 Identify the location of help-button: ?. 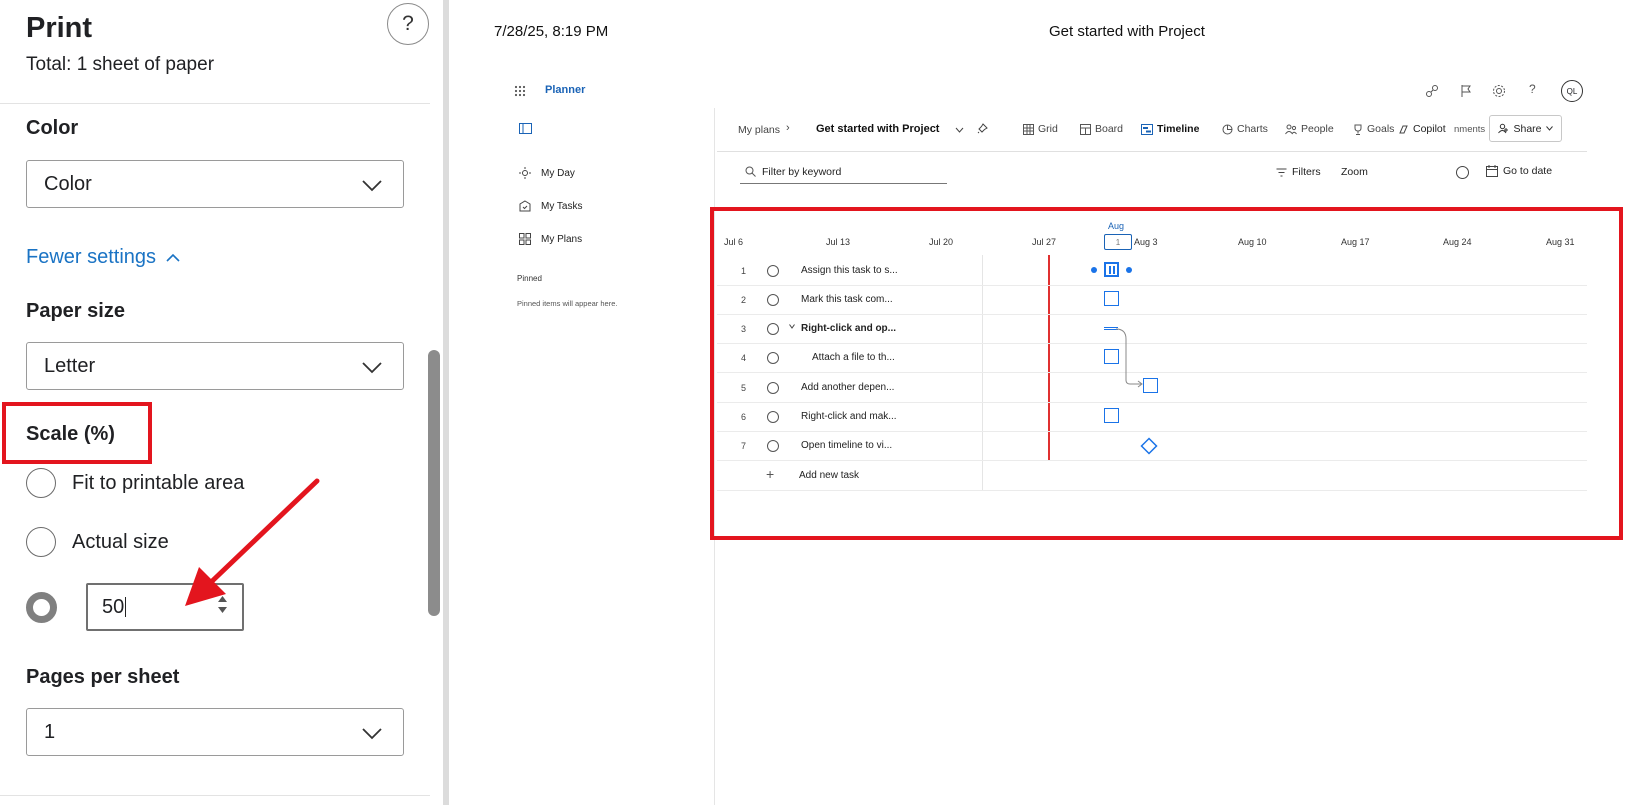
(408, 24).